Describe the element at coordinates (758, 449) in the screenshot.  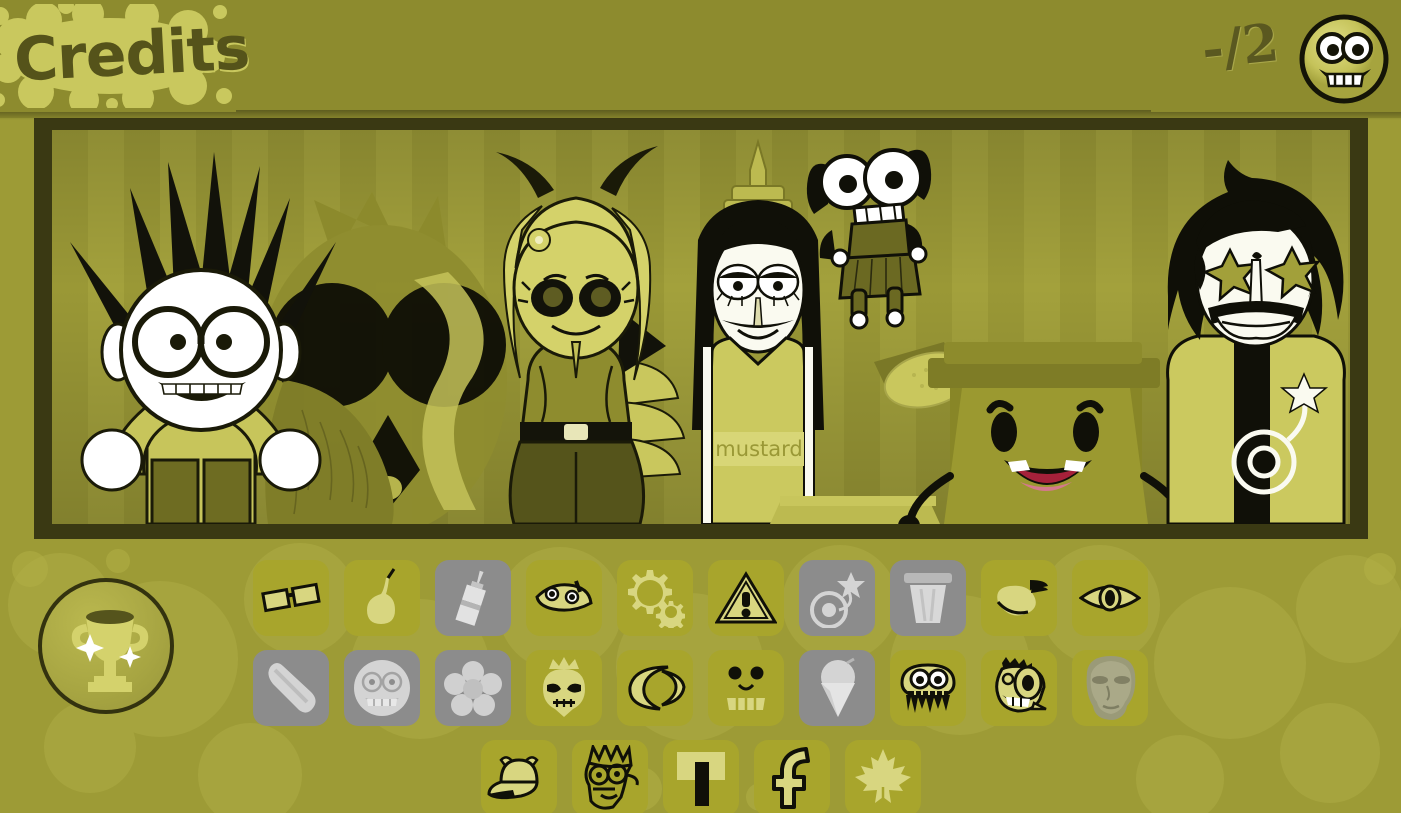
I see `shirt-label: mustard` at that location.